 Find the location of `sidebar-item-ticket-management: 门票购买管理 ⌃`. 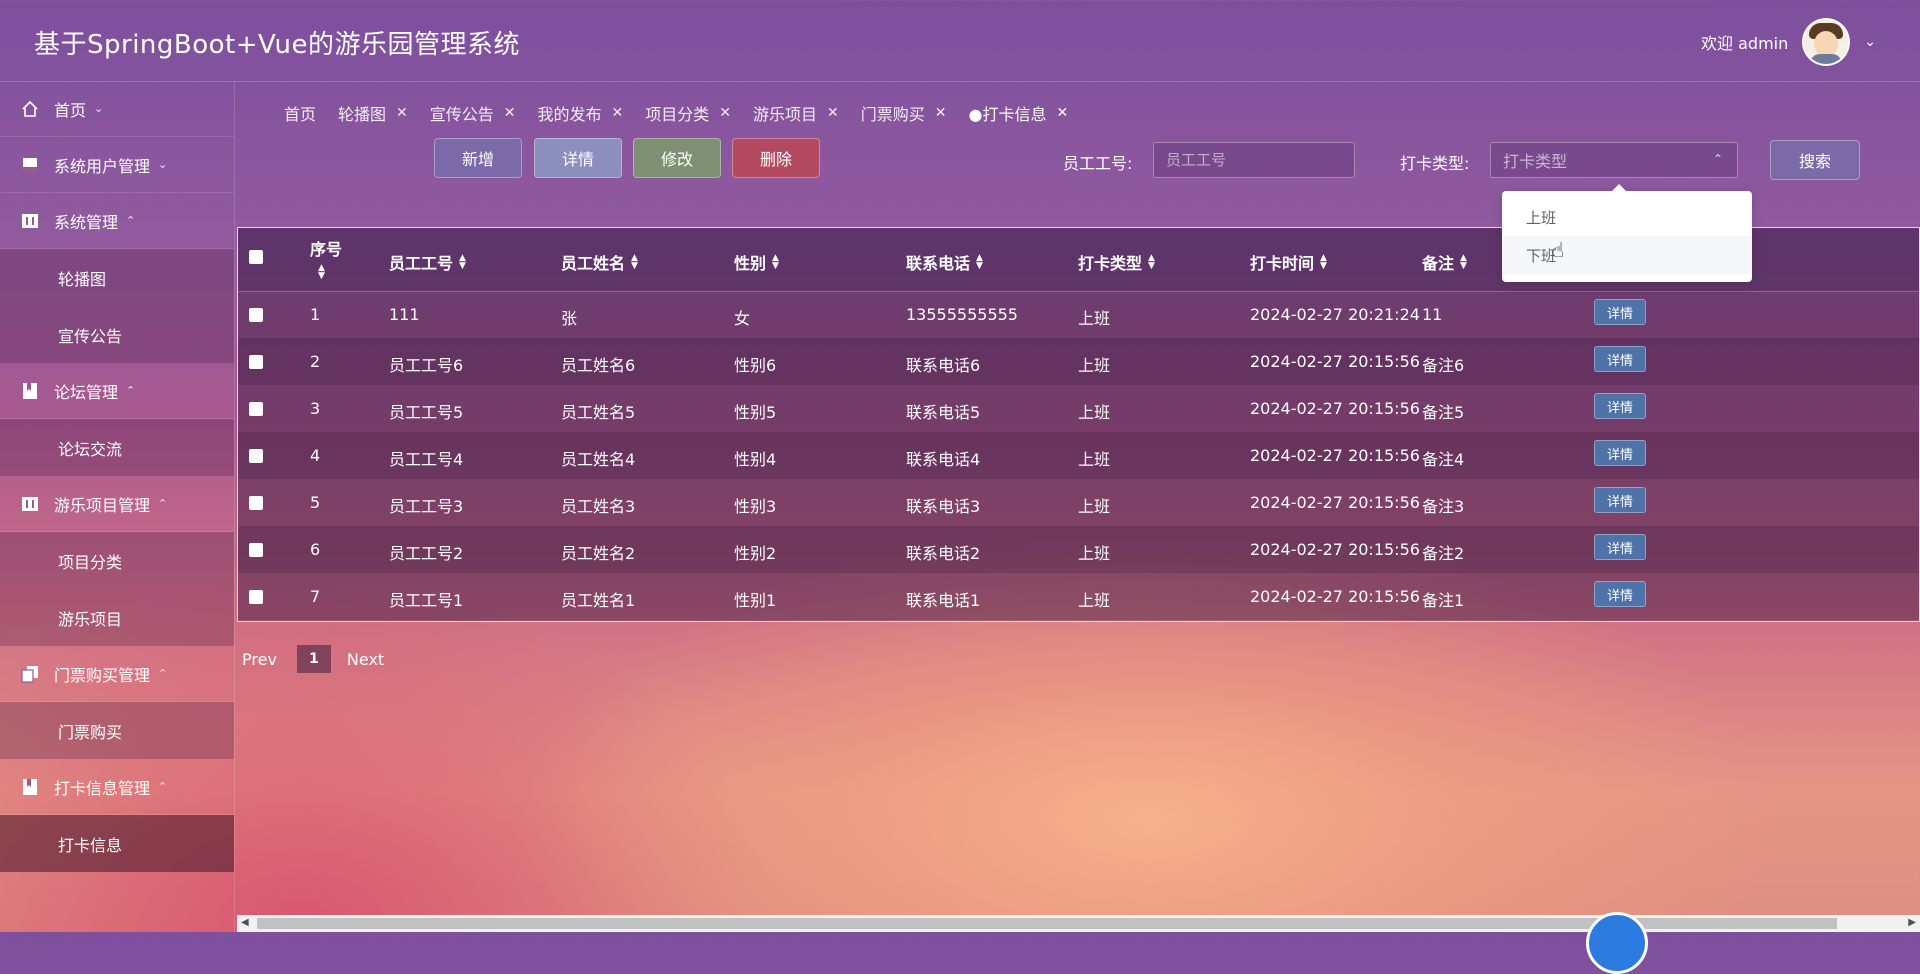

sidebar-item-ticket-management: 门票购买管理 ⌃ is located at coordinates (117, 674).